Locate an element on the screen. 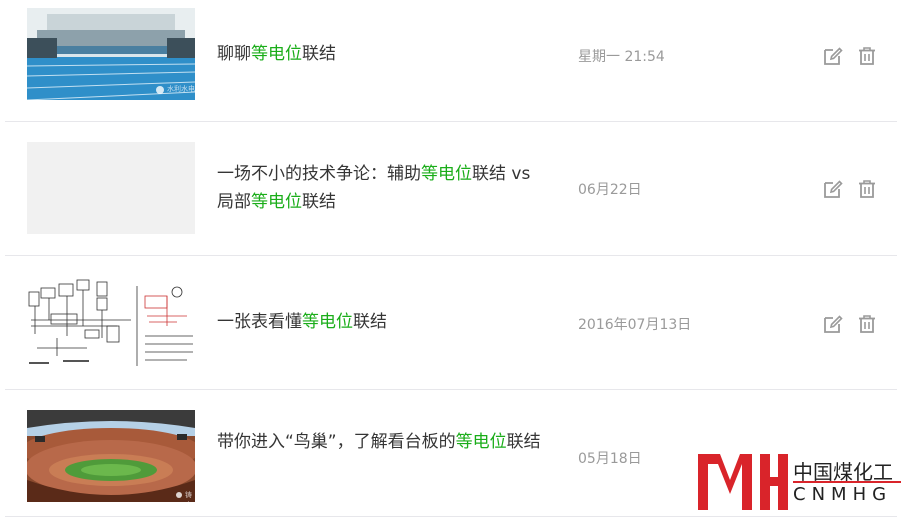 The image size is (903, 517). title-text: 一场不小的技术争论：辅助 is located at coordinates (319, 174).